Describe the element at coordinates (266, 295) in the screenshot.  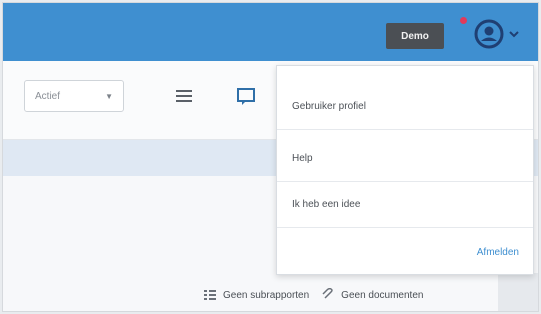
I see `subreports-label: Geen subrapporten` at that location.